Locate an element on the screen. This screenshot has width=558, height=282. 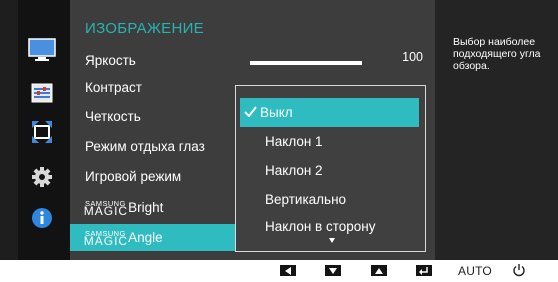
menu-item-magic-bright: SAMSUNGMAGICBright is located at coordinates (153, 207).